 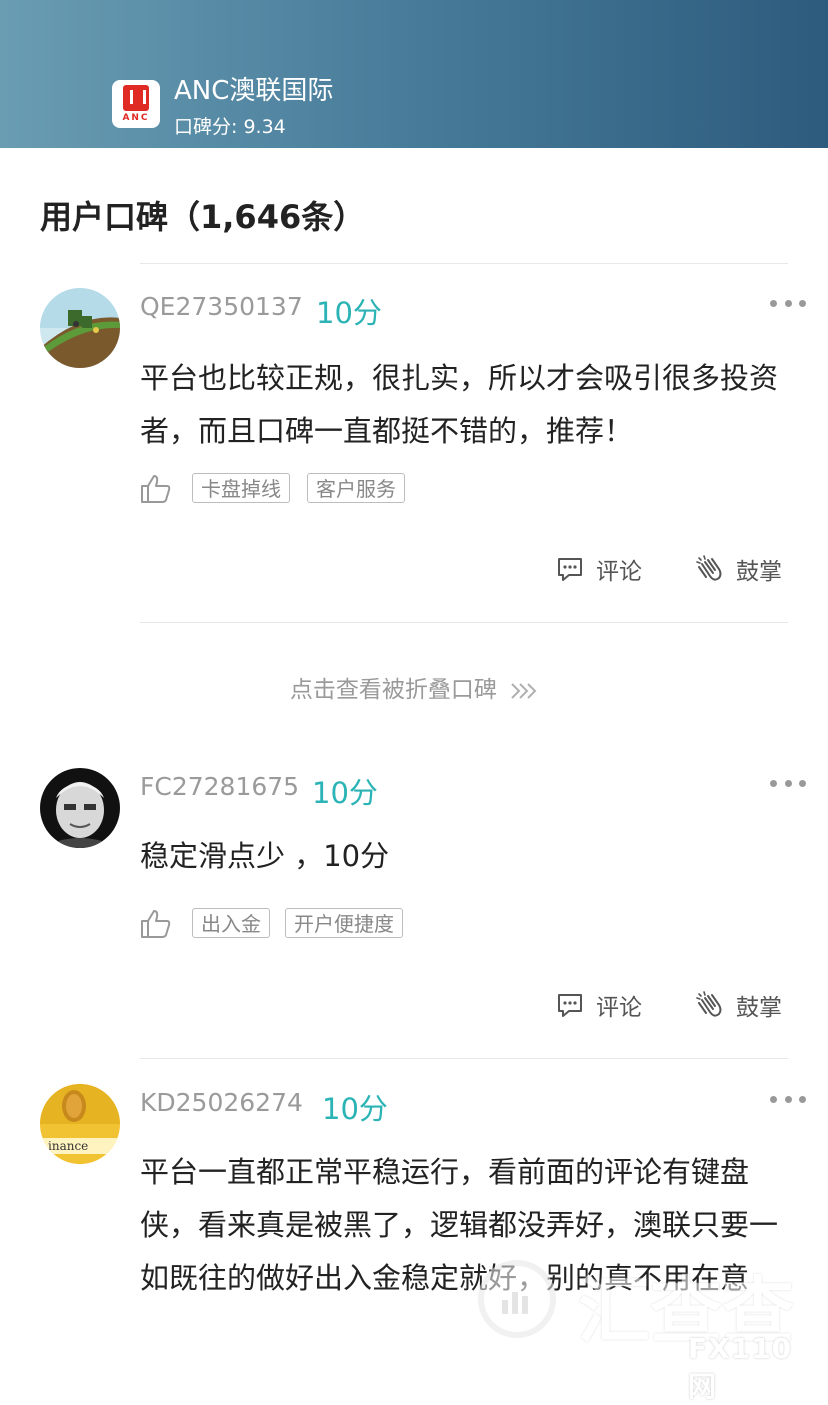 What do you see at coordinates (136, 118) in the screenshot?
I see `logo-text: ANC` at bounding box center [136, 118].